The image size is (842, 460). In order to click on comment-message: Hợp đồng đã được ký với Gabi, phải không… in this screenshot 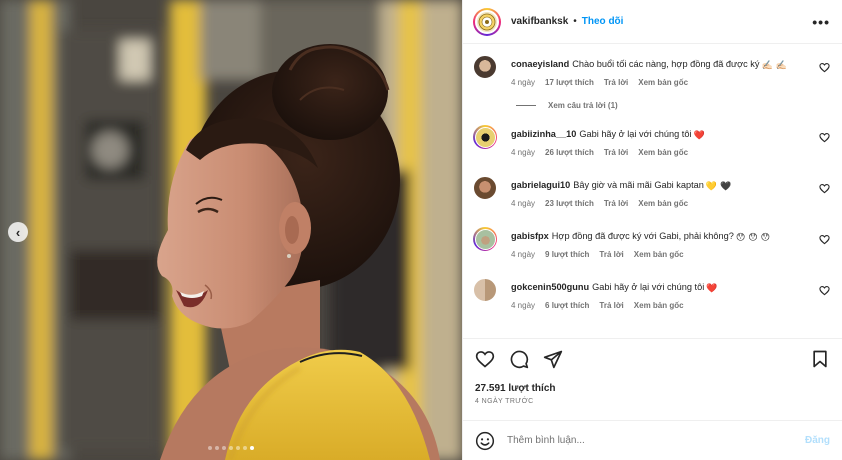, I will do `click(642, 236)`.